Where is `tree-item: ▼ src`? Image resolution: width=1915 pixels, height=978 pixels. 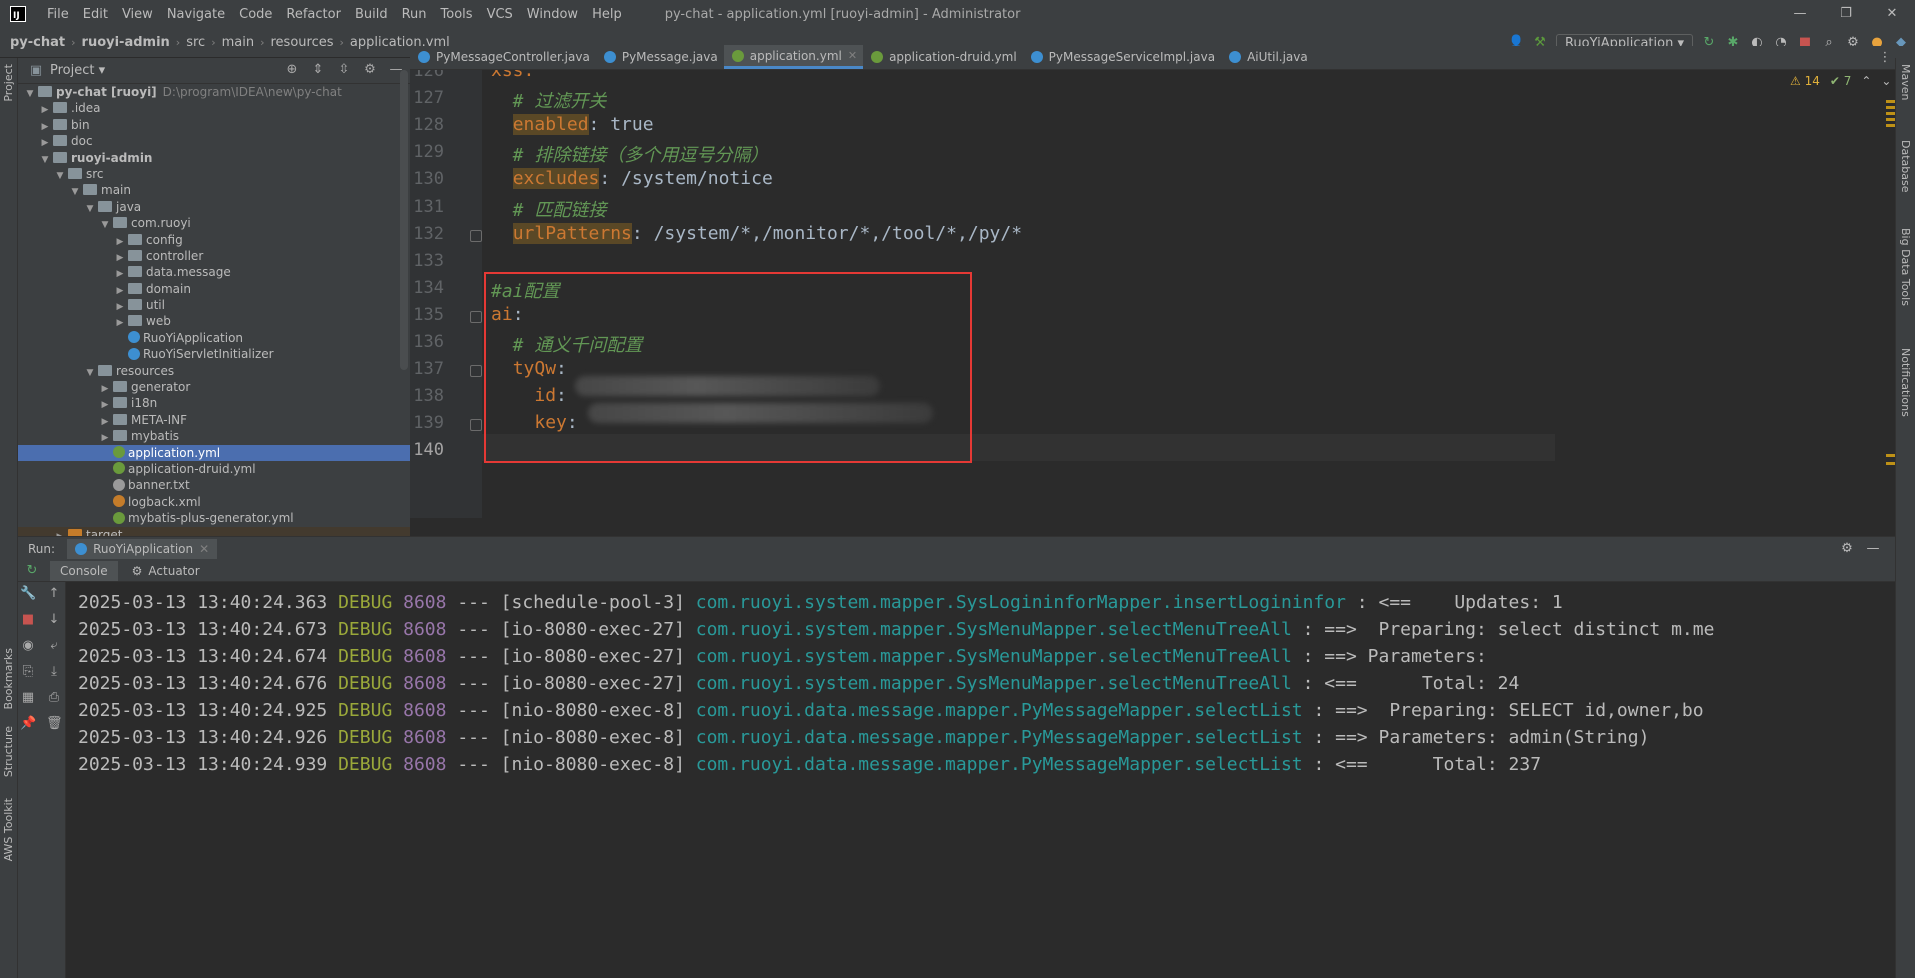
tree-item: ▼ src is located at coordinates (214, 174).